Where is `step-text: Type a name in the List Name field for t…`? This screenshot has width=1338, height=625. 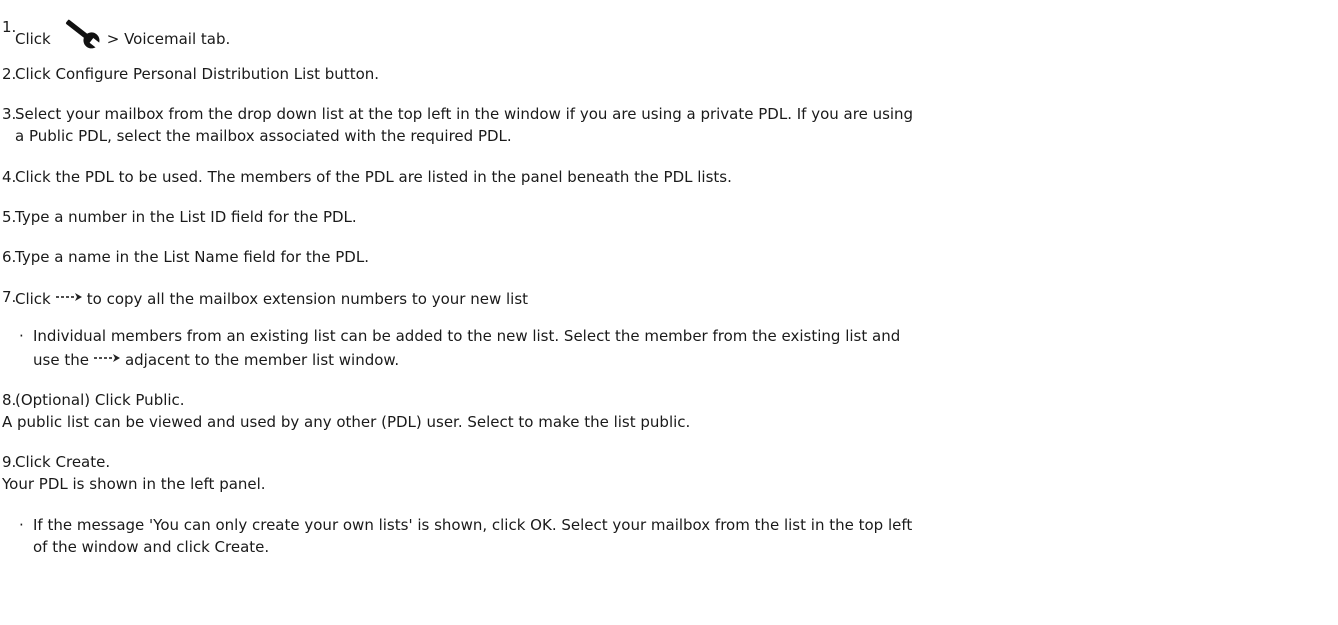 step-text: Type a name in the List Name field for t… is located at coordinates (192, 257).